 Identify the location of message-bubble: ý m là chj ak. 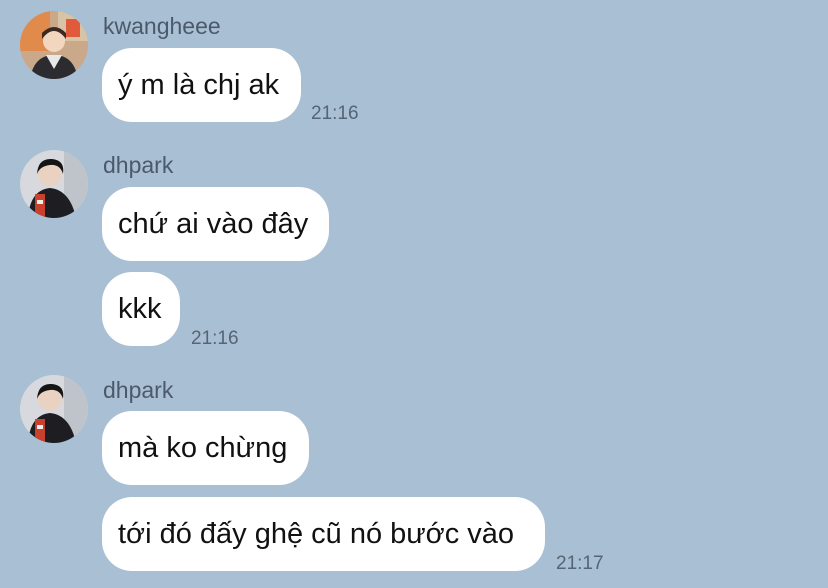
(201, 85).